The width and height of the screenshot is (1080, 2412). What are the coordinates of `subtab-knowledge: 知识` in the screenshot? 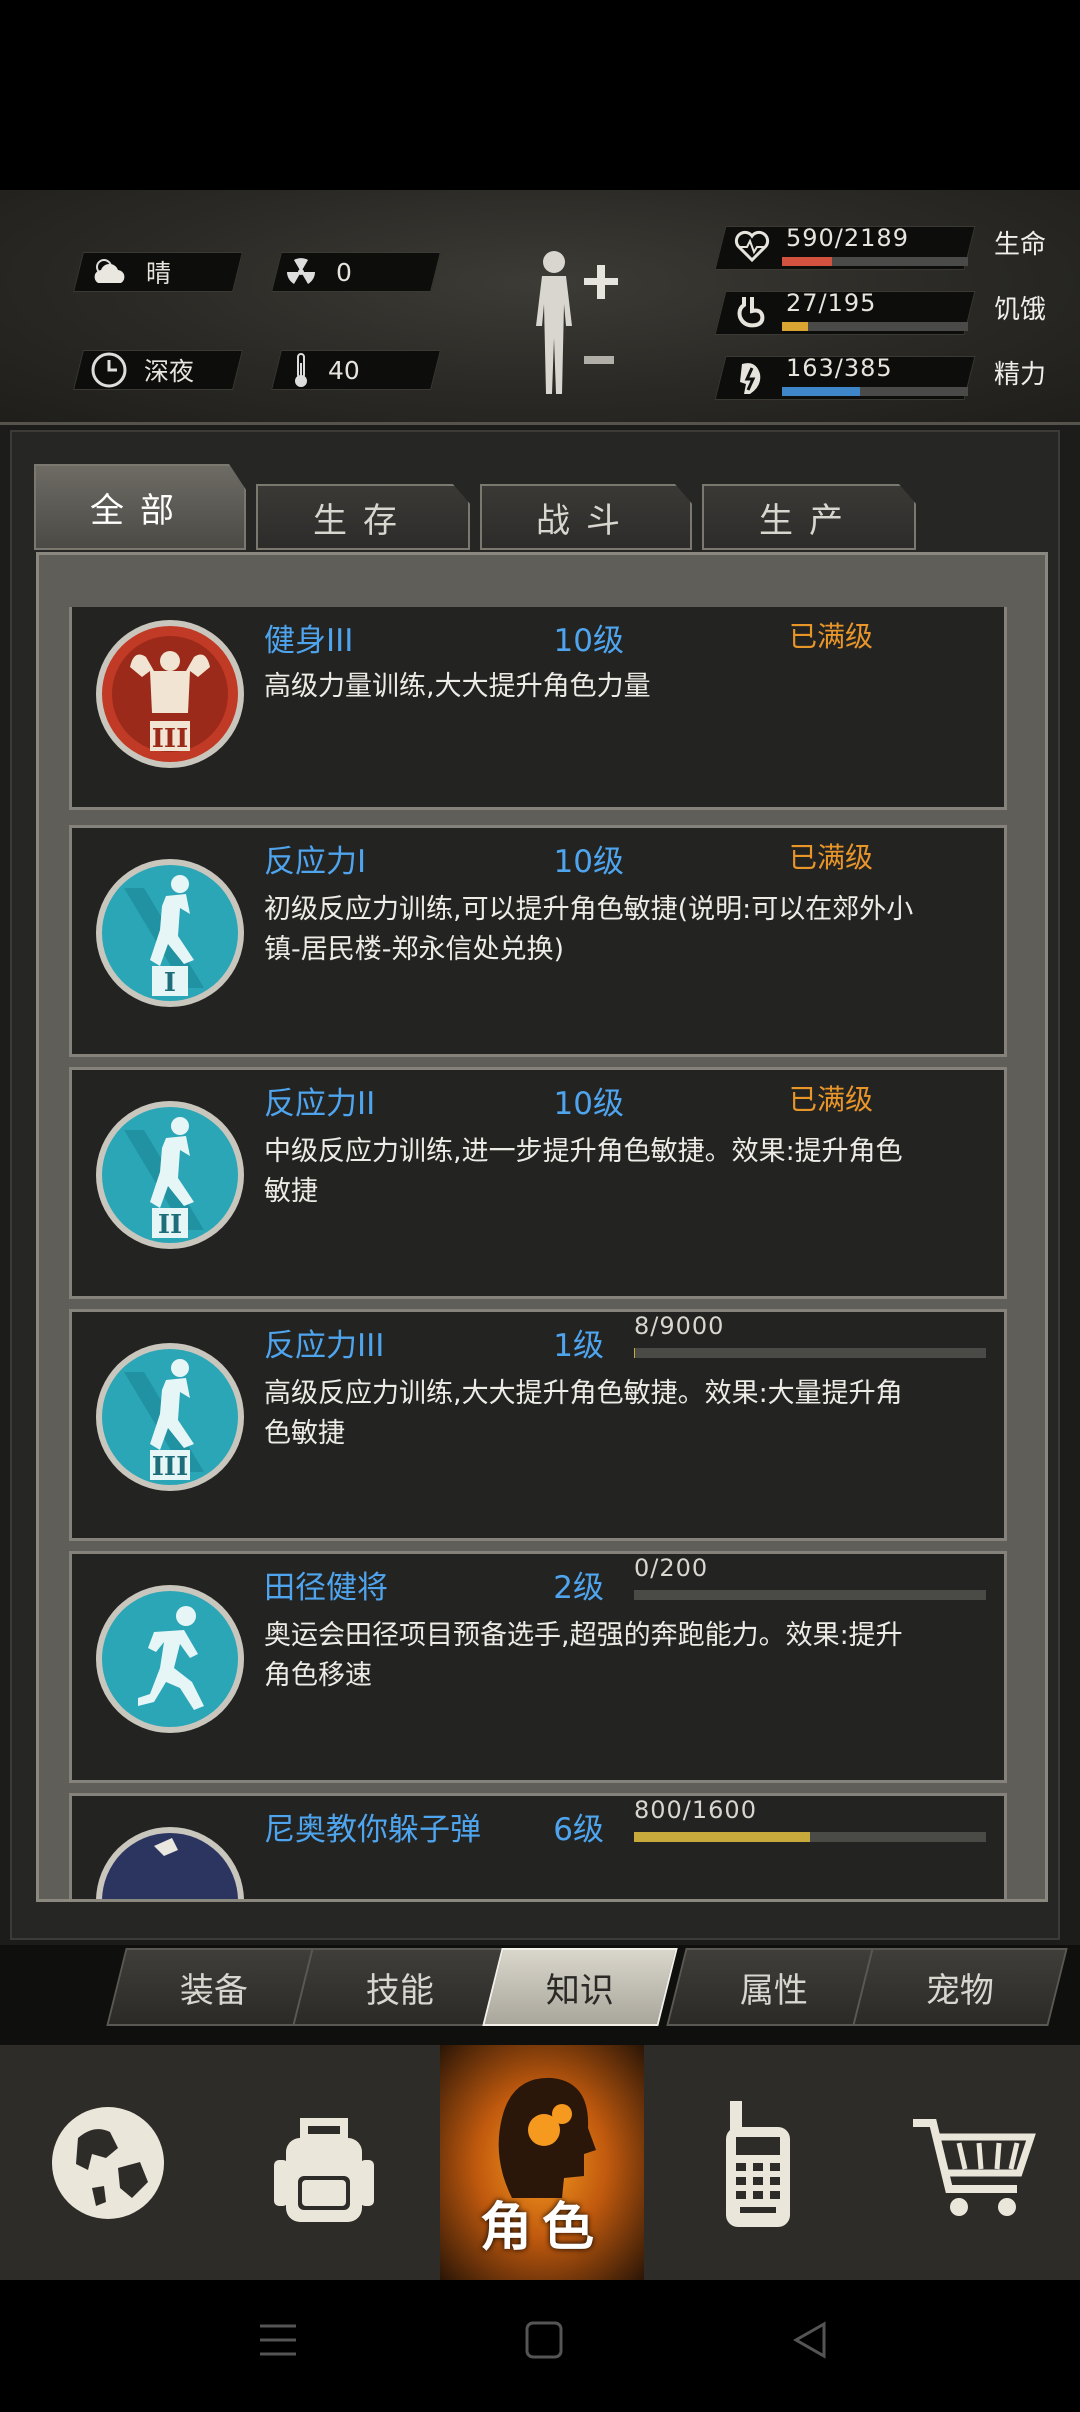 It's located at (580, 1987).